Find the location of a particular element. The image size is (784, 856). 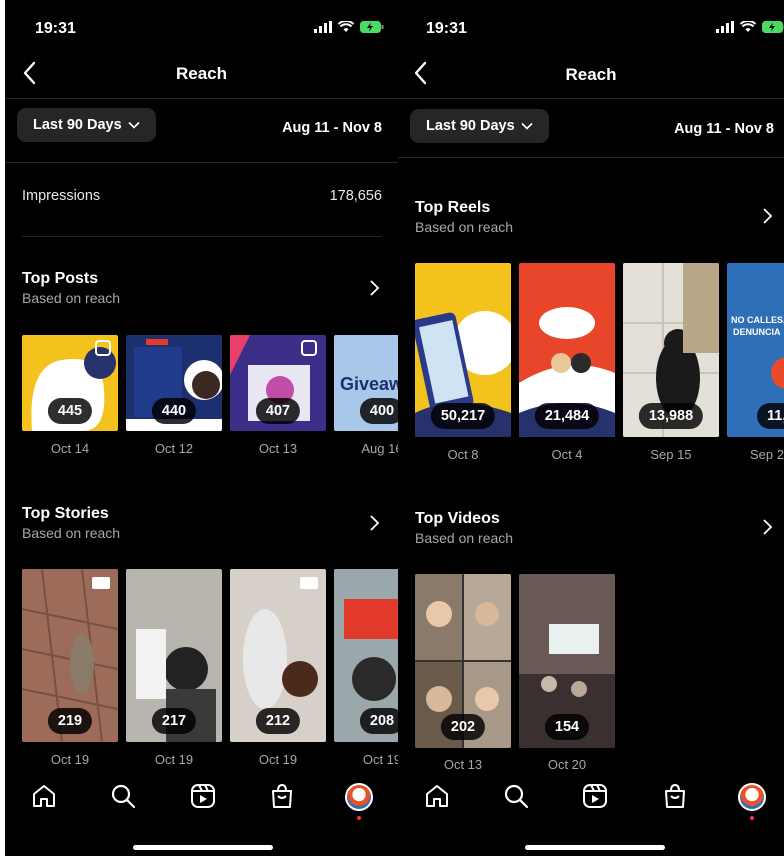

reach-count: 13,988 is located at coordinates (671, 416).